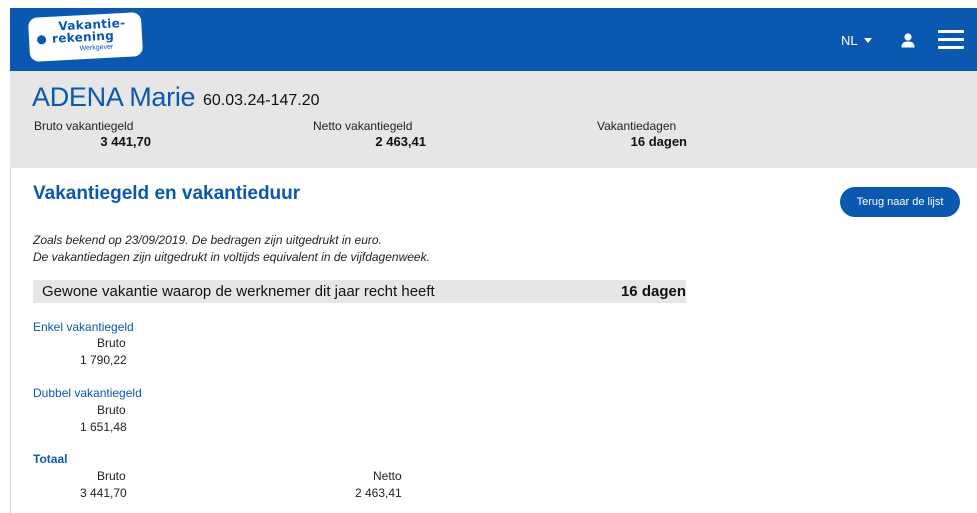 The width and height of the screenshot is (977, 513). I want to click on totaal-bruto-label: Bruto, so click(111, 476).